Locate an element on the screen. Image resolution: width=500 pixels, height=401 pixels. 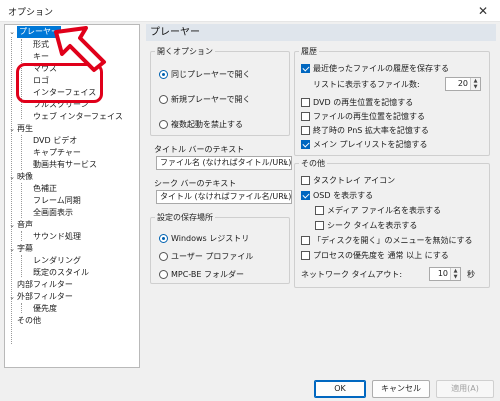
checkbox-tray-icon: タスクトレイ アイコン is located at coordinates (348, 181).